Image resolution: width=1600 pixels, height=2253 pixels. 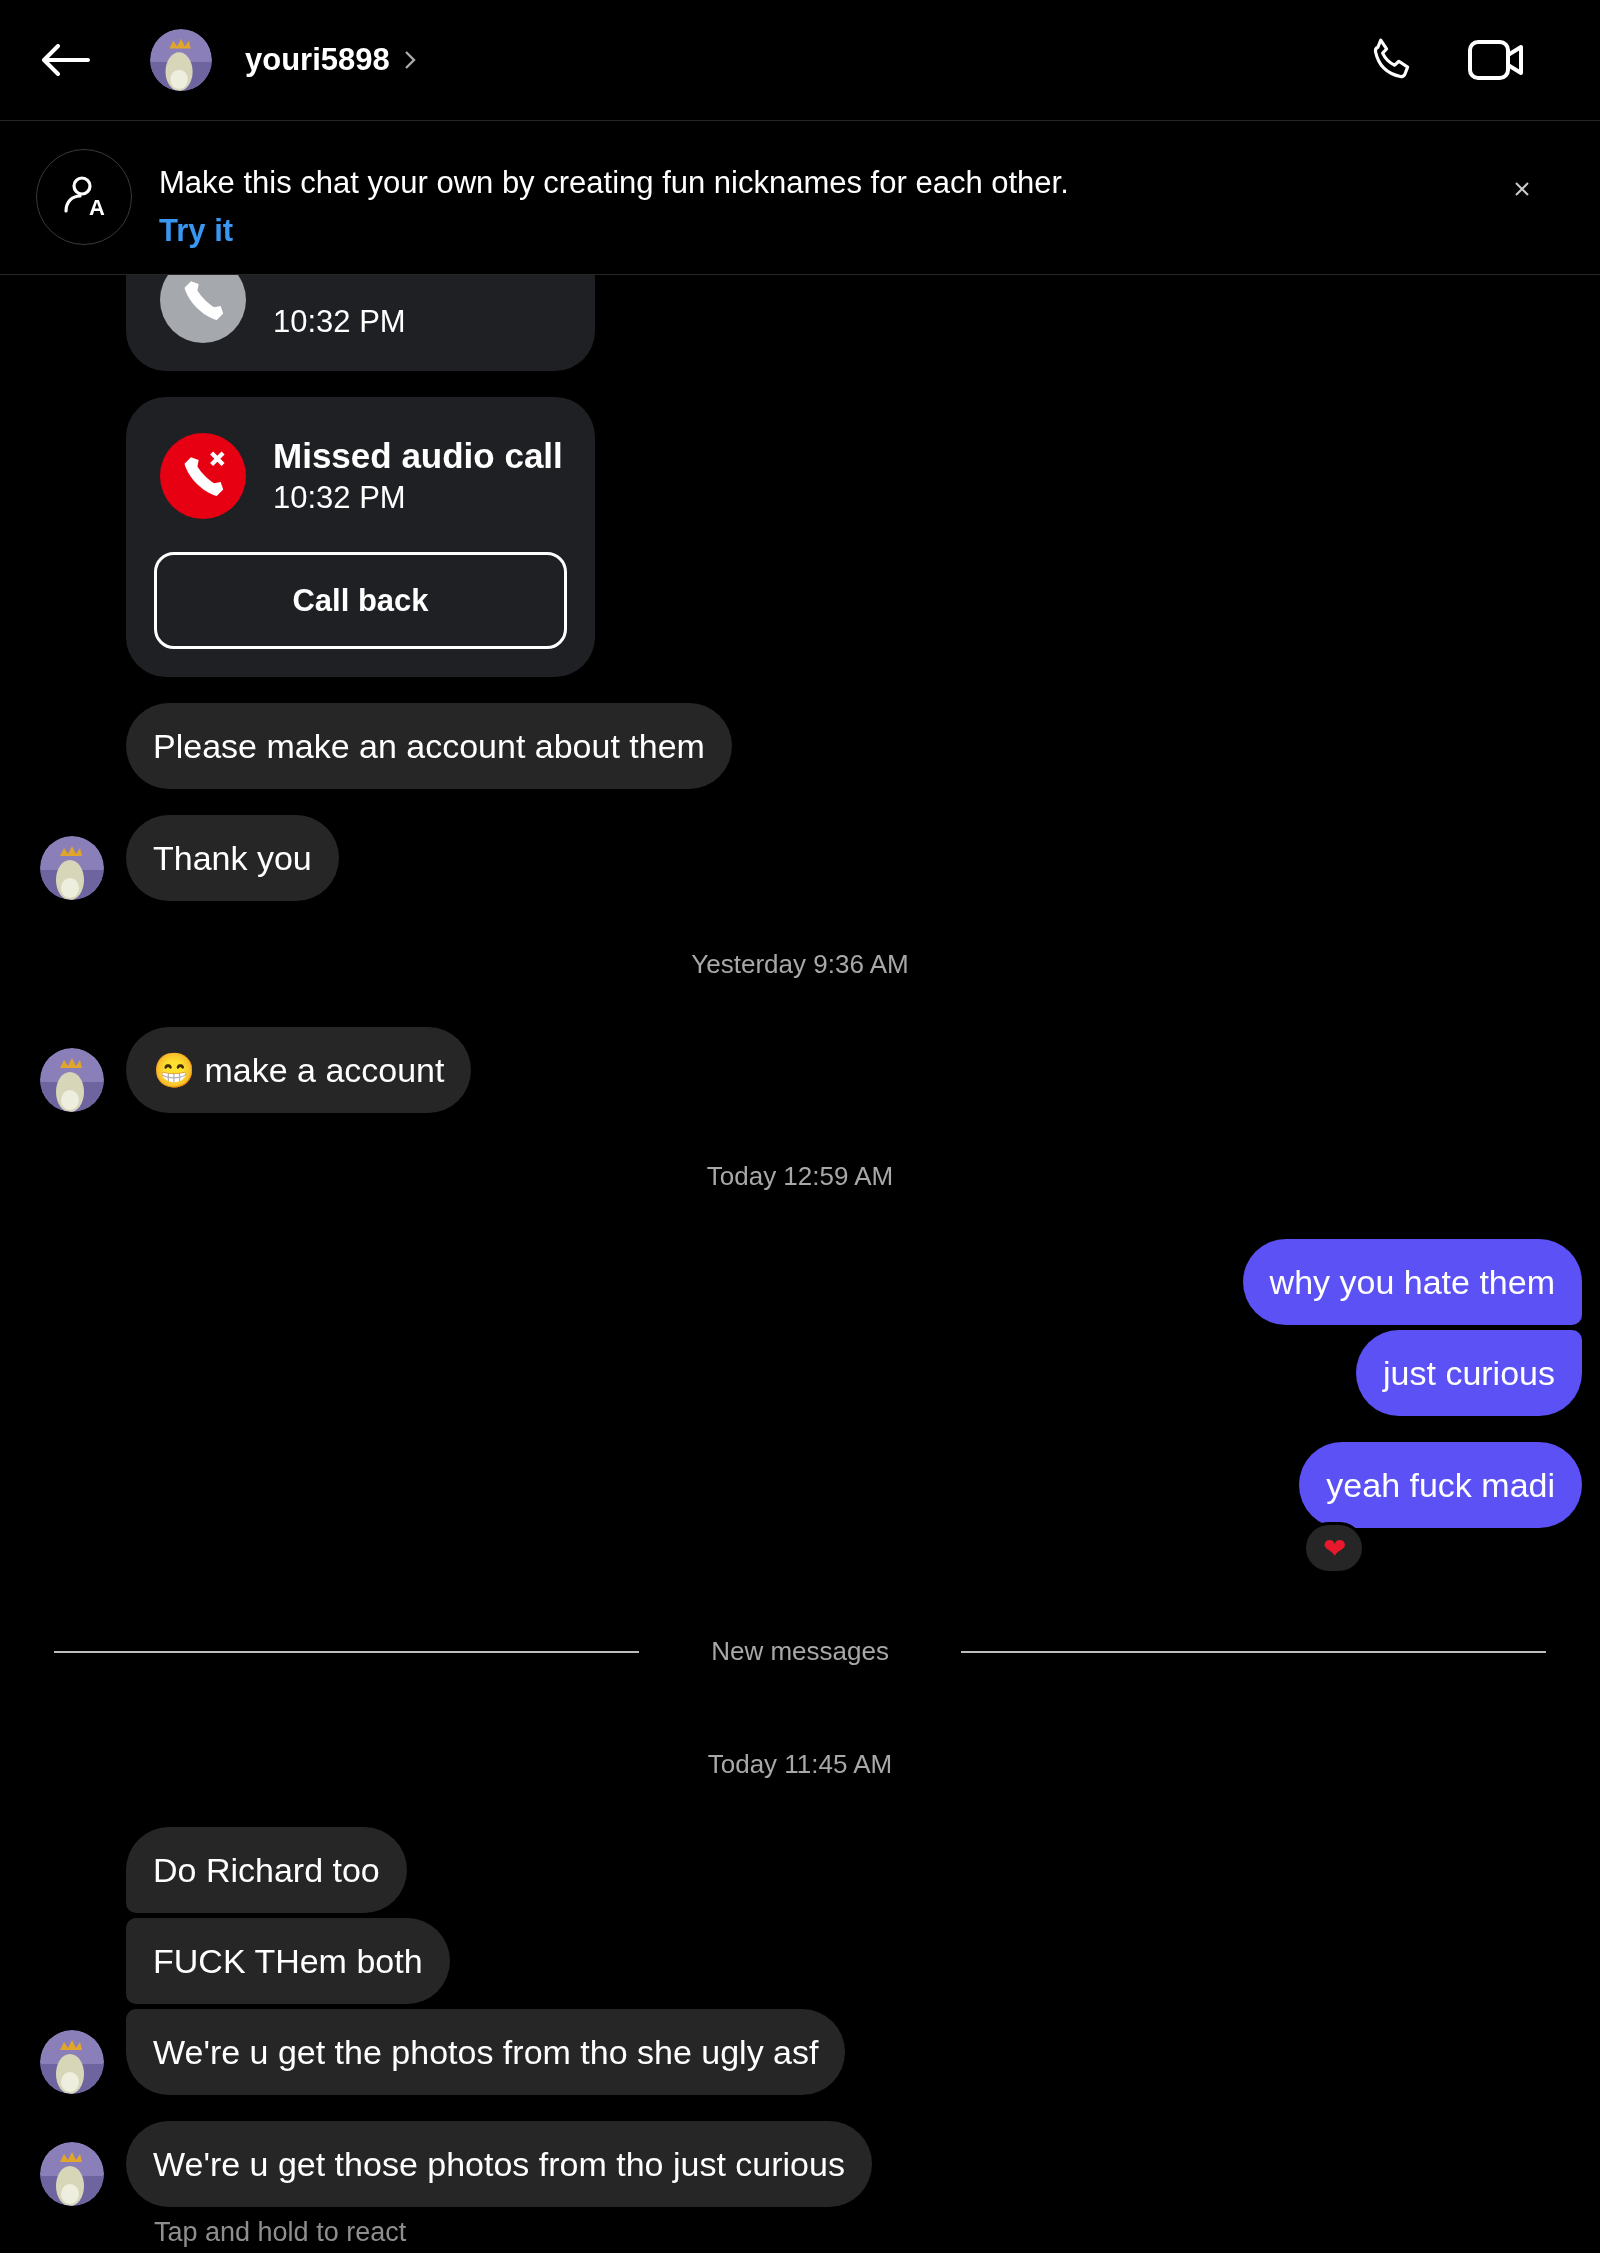 I want to click on timestamp: Yesterday 9:36 AM, so click(x=800, y=964).